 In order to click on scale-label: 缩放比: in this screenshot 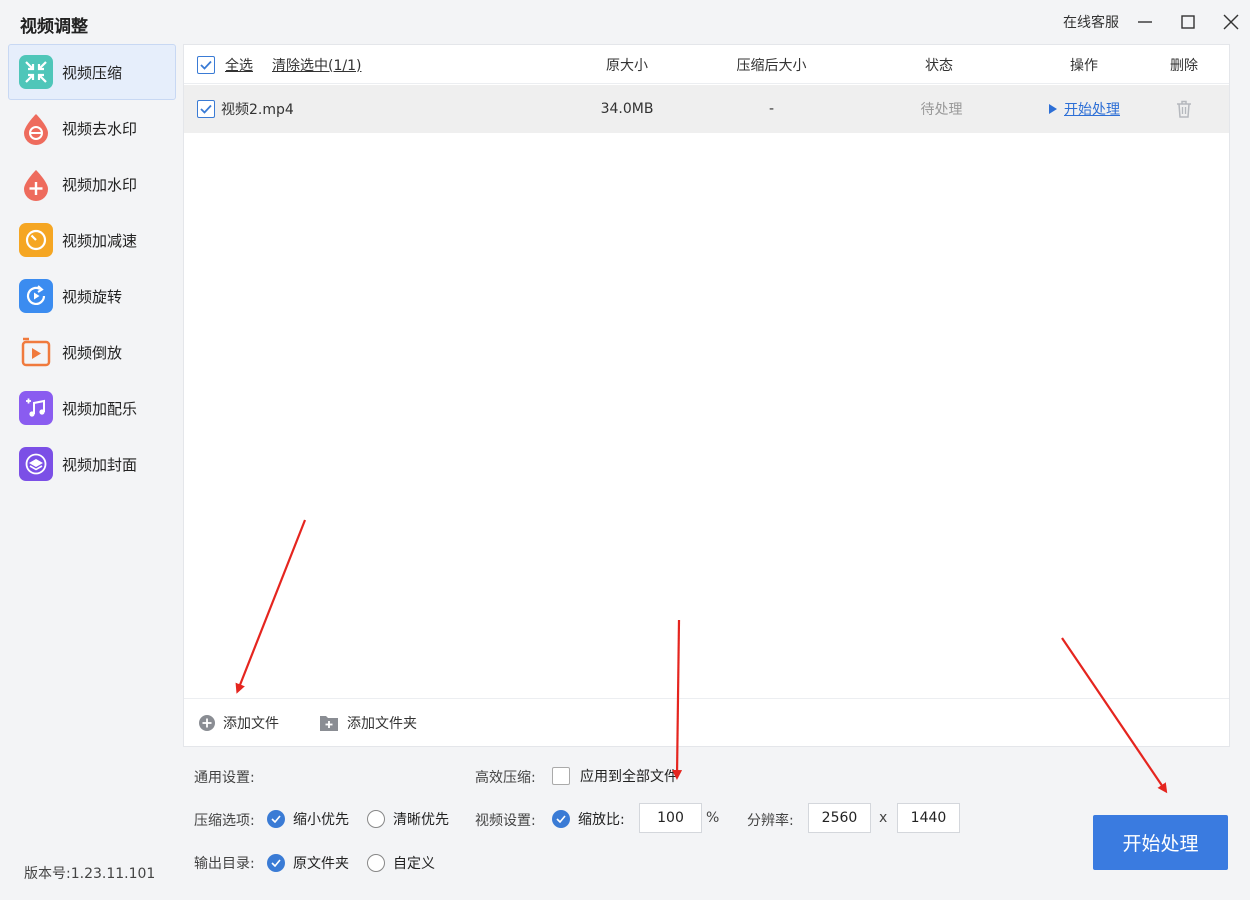, I will do `click(601, 820)`.